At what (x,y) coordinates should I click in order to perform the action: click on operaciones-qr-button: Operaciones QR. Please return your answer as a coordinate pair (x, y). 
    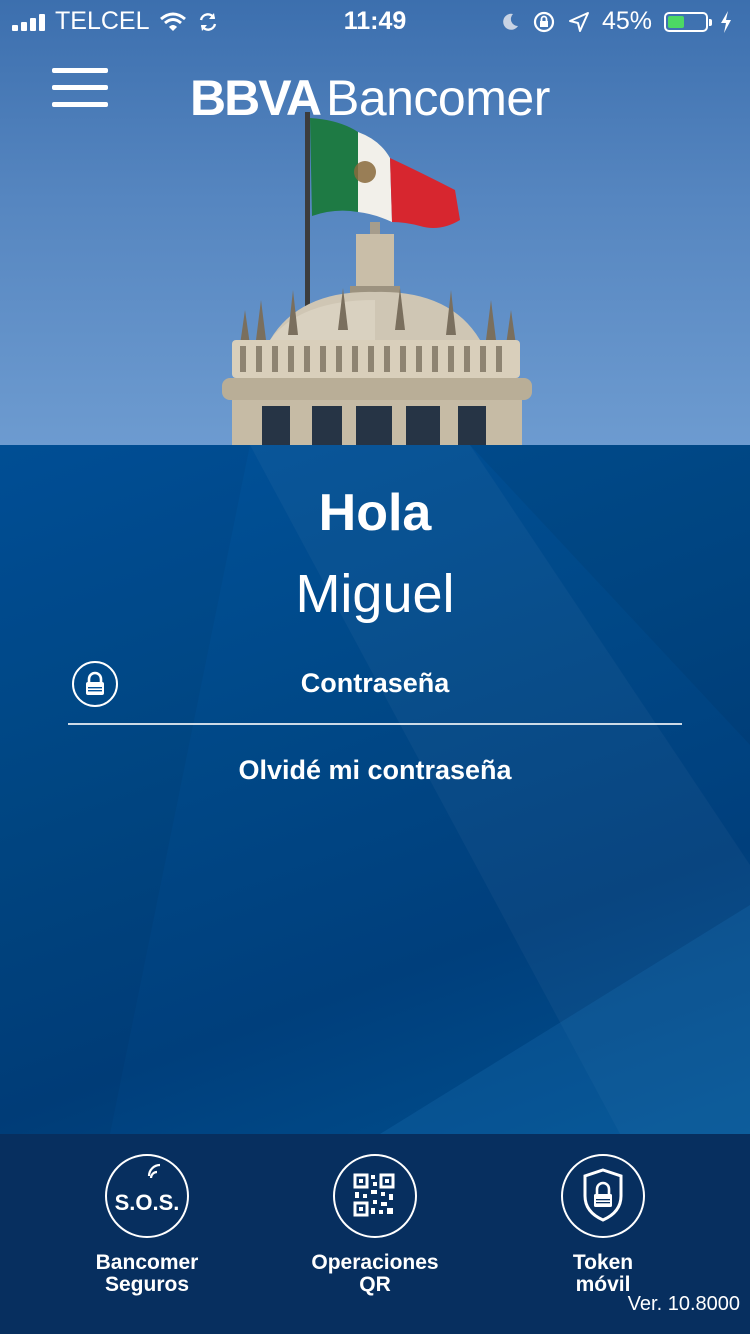
    Looking at the image, I should click on (375, 1225).